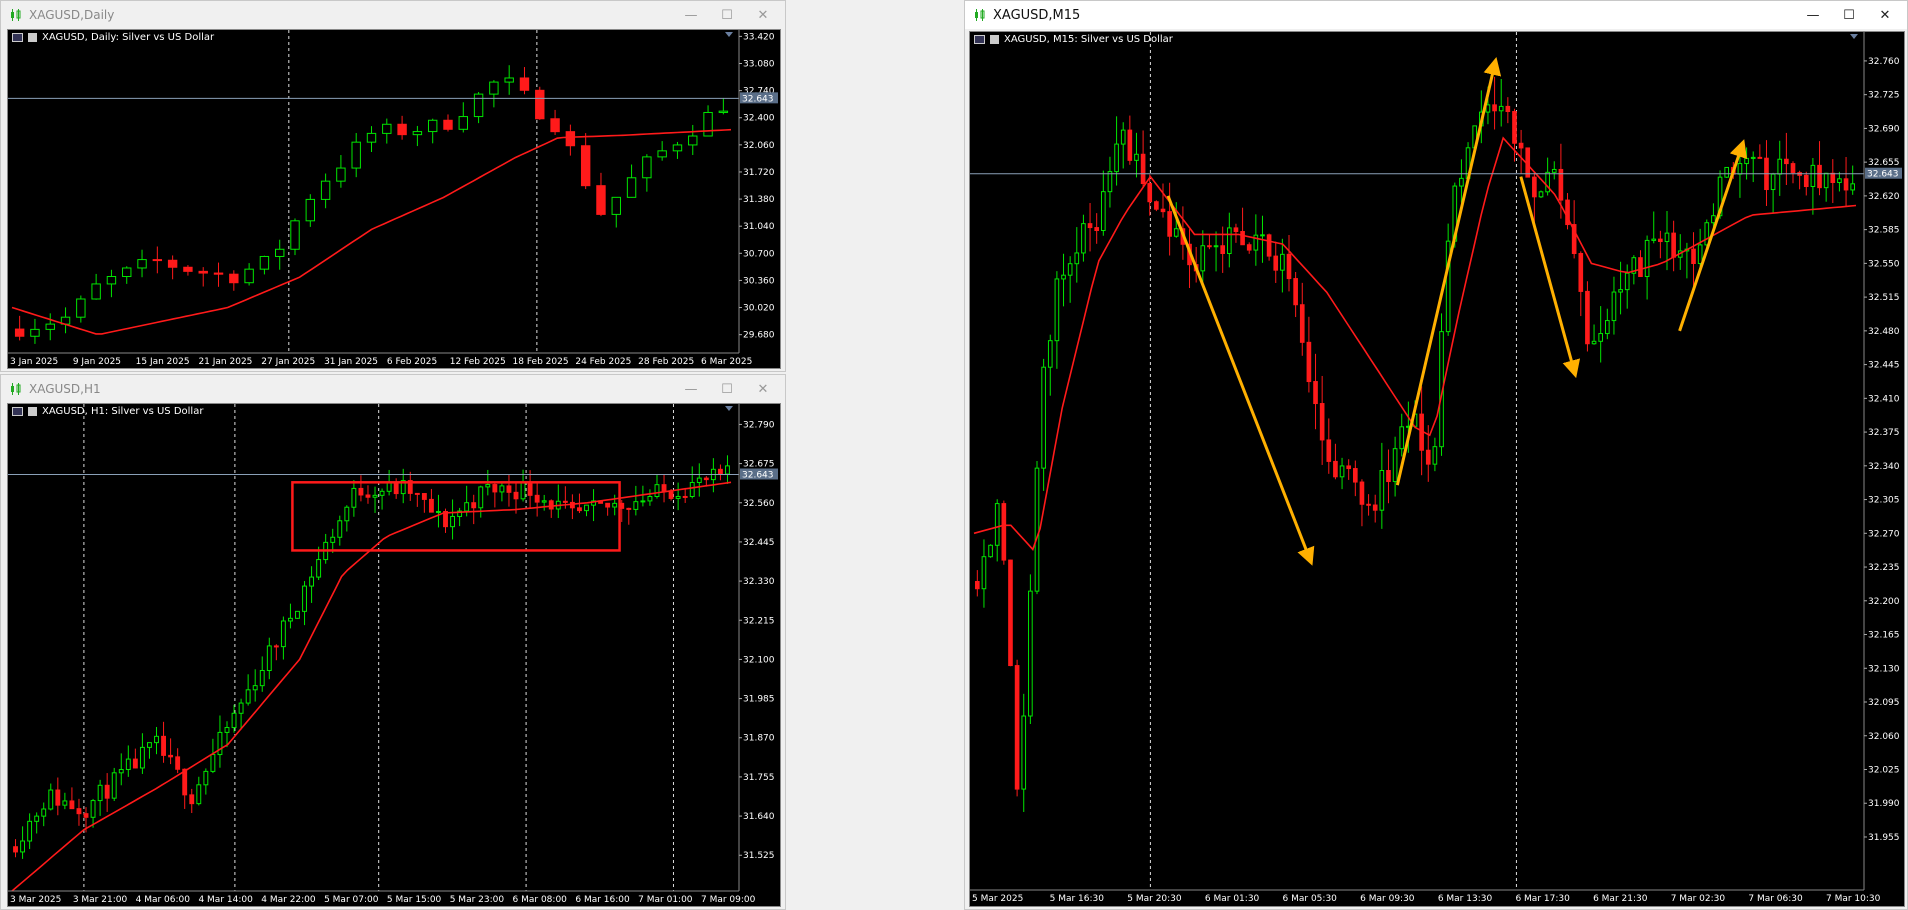 The image size is (1908, 910). I want to click on price-label: 32.515, so click(1884, 298).